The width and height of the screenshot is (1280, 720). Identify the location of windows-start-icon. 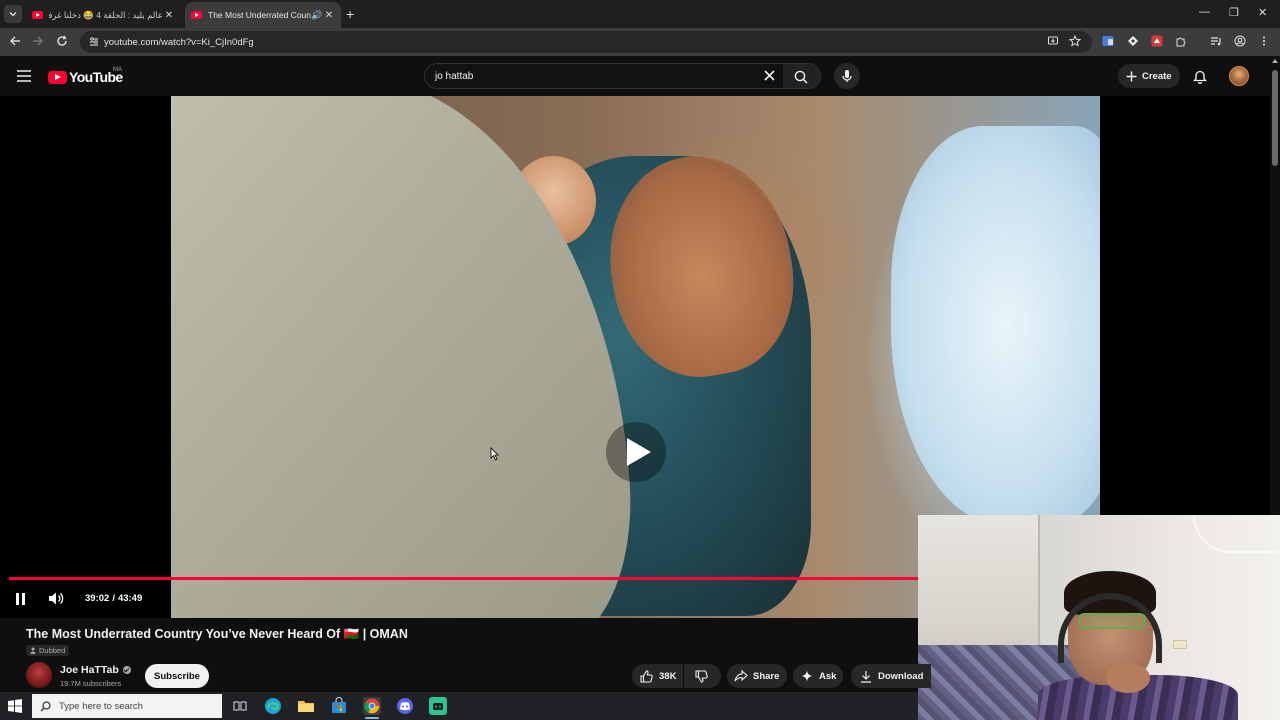
(15, 706).